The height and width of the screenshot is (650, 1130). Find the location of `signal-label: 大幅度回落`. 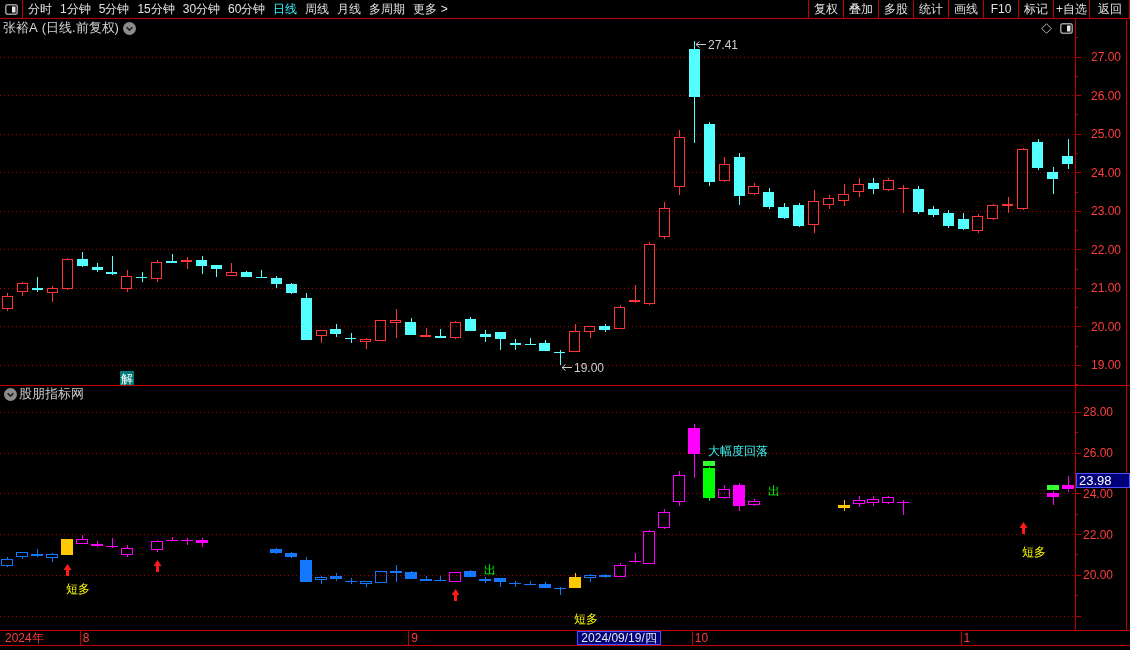

signal-label: 大幅度回落 is located at coordinates (738, 450).